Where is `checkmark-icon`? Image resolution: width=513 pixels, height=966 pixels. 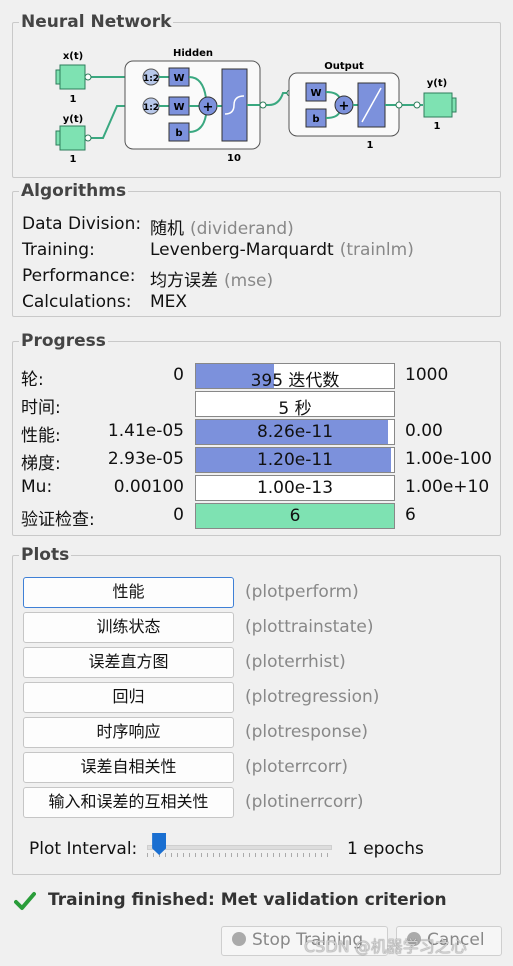 checkmark-icon is located at coordinates (25, 901).